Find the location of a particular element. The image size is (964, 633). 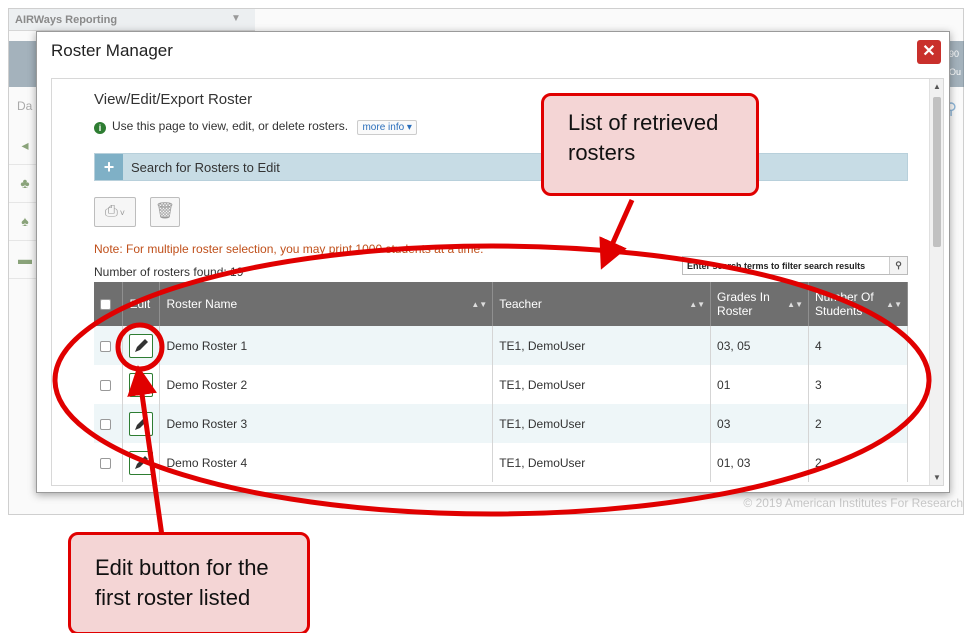

header-right-text-2: Ou is located at coordinates (955, 72).